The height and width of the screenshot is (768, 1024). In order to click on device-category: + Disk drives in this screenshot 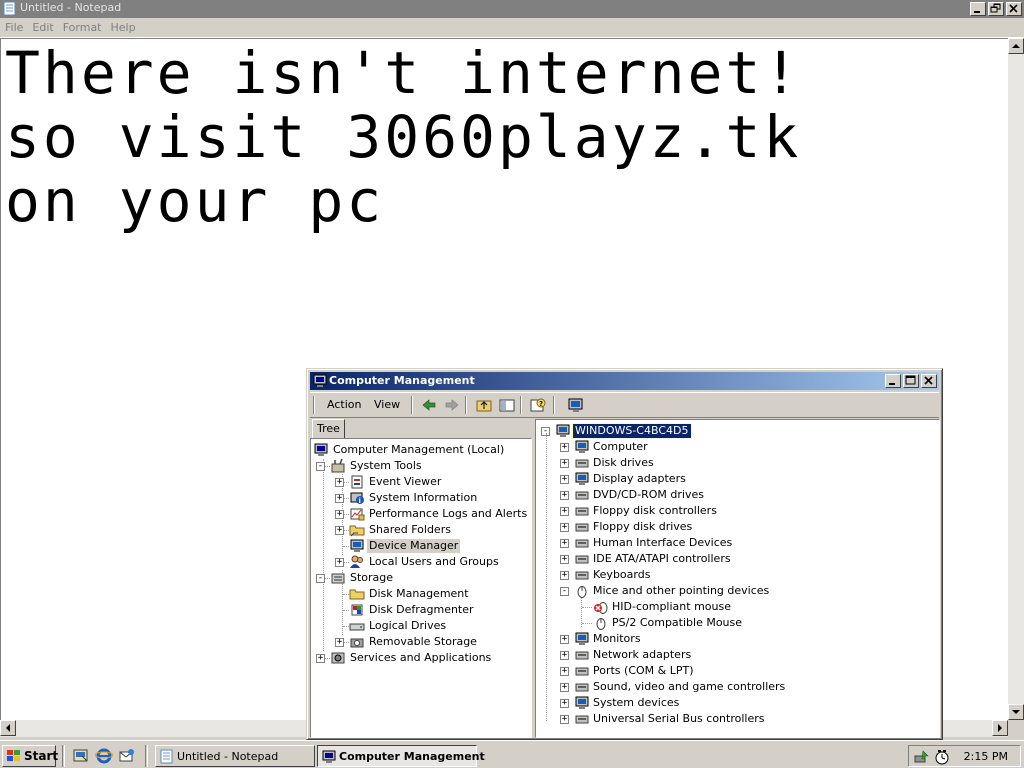, I will do `click(736, 463)`.